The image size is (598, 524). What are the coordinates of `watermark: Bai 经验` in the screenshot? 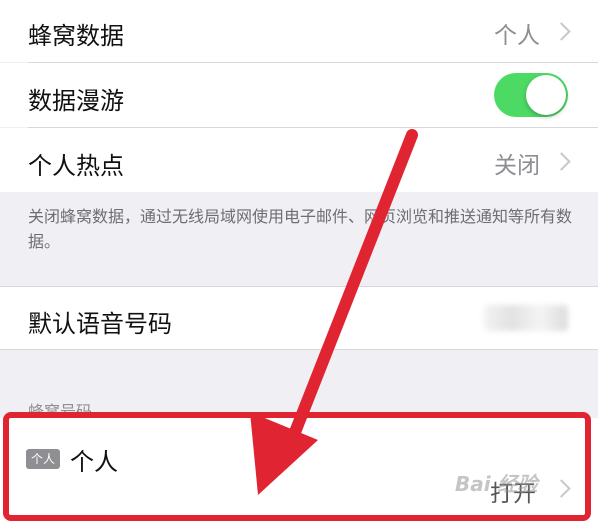 It's located at (496, 484).